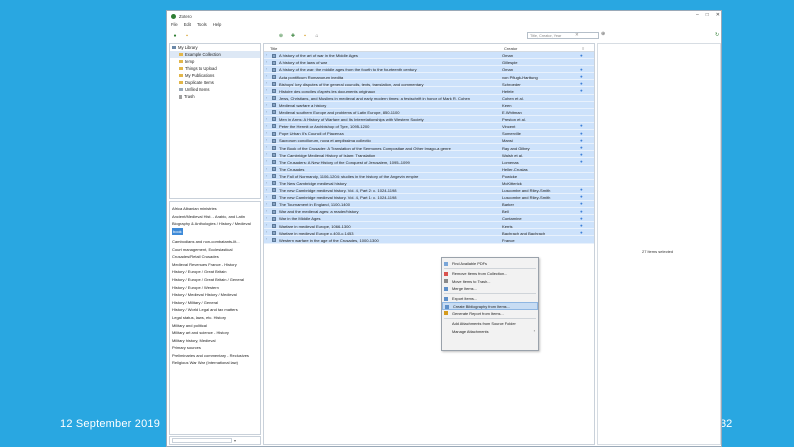 The image size is (794, 447). What do you see at coordinates (490, 330) in the screenshot?
I see `context-menu-item: Manage Attachments ›` at bounding box center [490, 330].